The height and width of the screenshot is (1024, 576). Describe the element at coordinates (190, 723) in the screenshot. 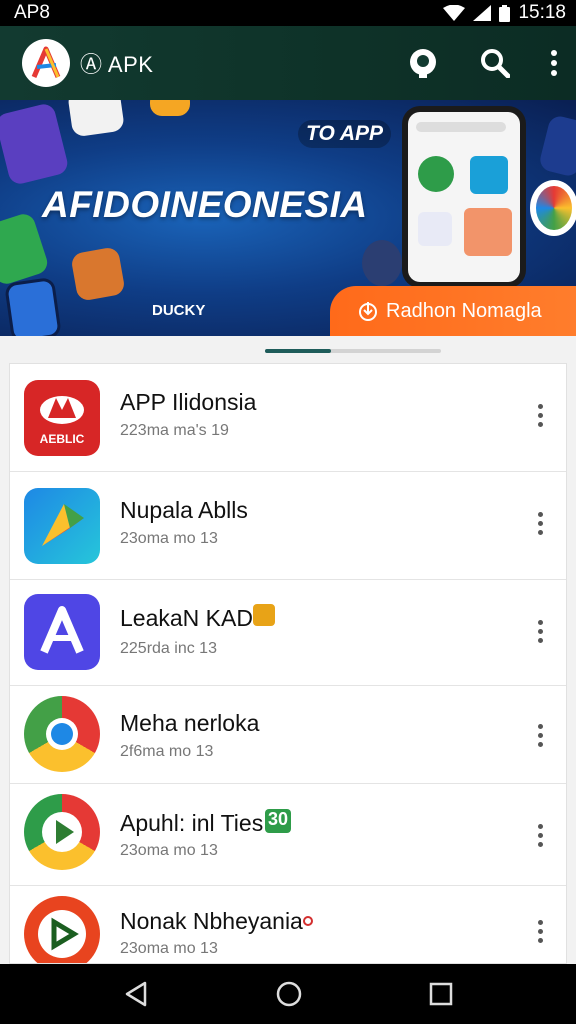

I see `app-name: Meha nerloka` at that location.